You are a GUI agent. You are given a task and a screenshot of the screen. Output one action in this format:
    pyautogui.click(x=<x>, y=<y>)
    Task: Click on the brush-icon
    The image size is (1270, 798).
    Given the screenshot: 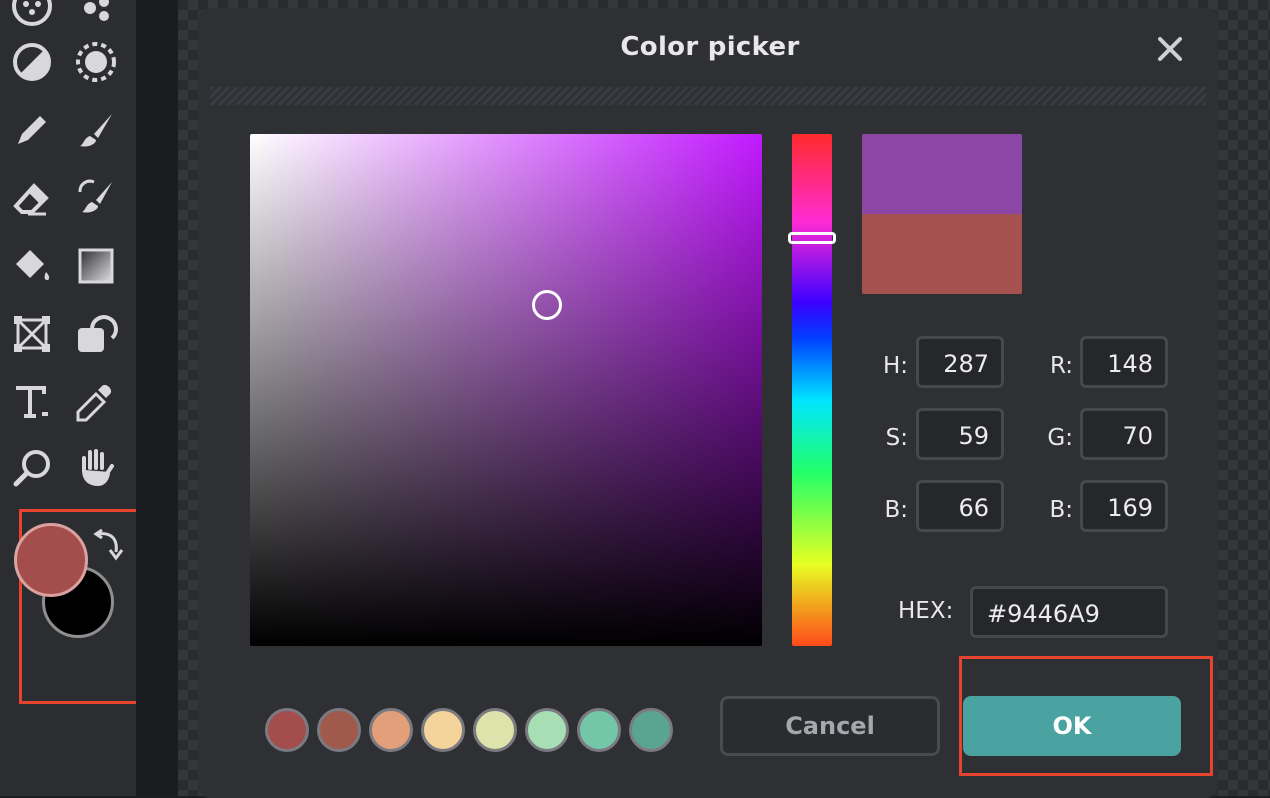 What is the action you would take?
    pyautogui.click(x=96, y=130)
    